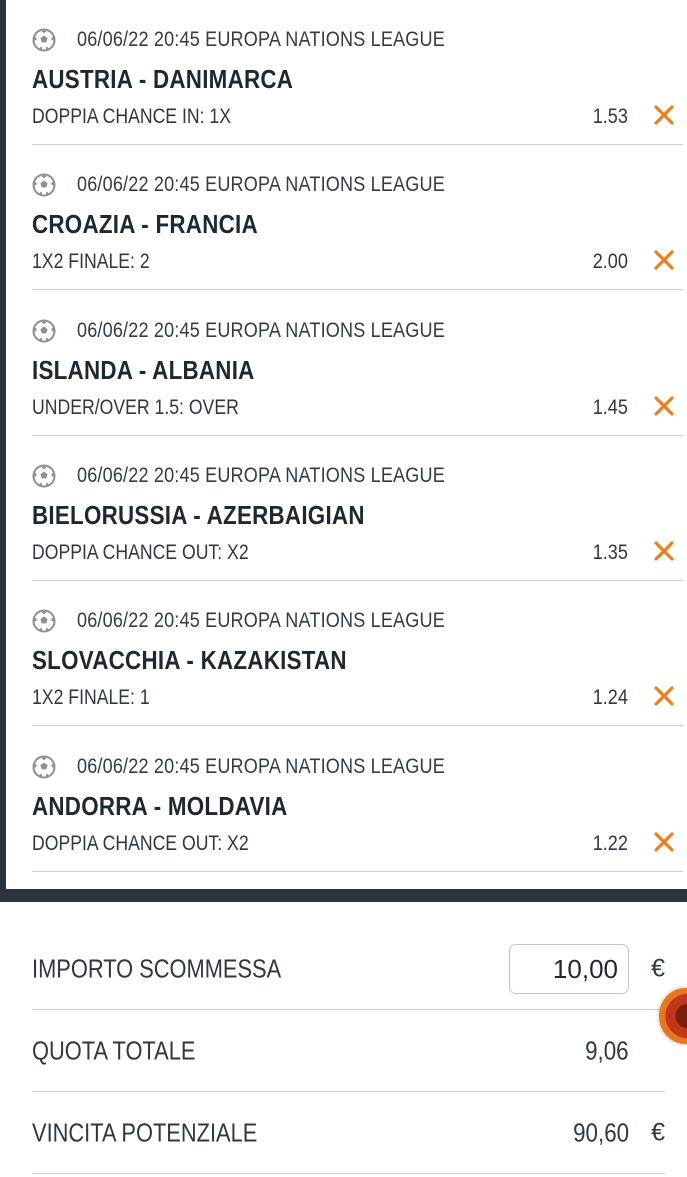  I want to click on potential-win-value: 90,60, so click(601, 1132).